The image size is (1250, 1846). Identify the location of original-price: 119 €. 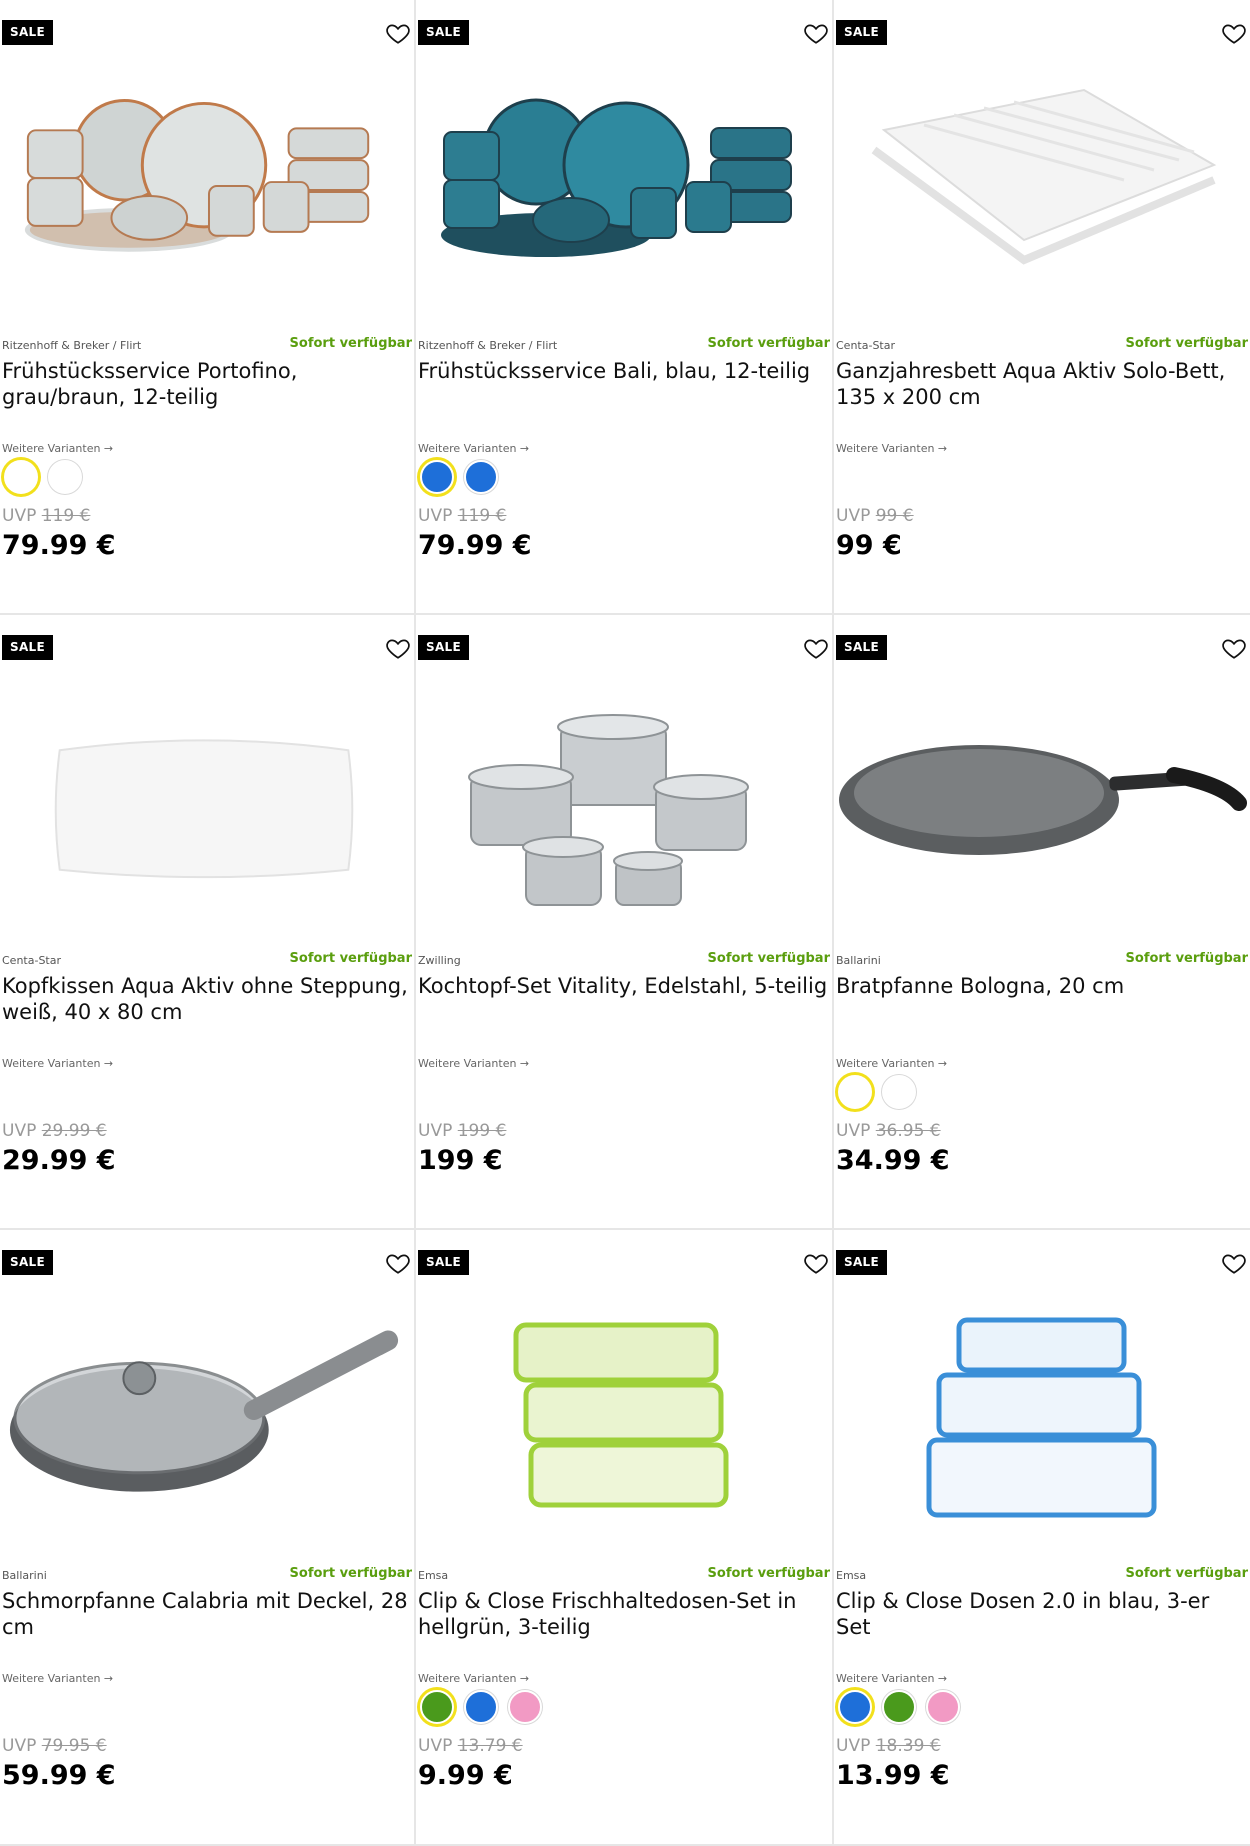
(66, 516).